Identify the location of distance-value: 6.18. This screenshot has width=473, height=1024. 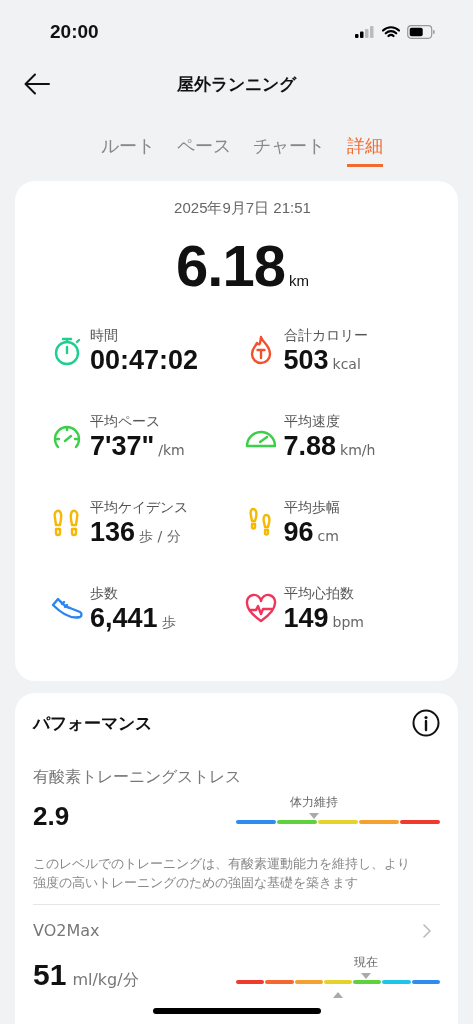
(230, 265).